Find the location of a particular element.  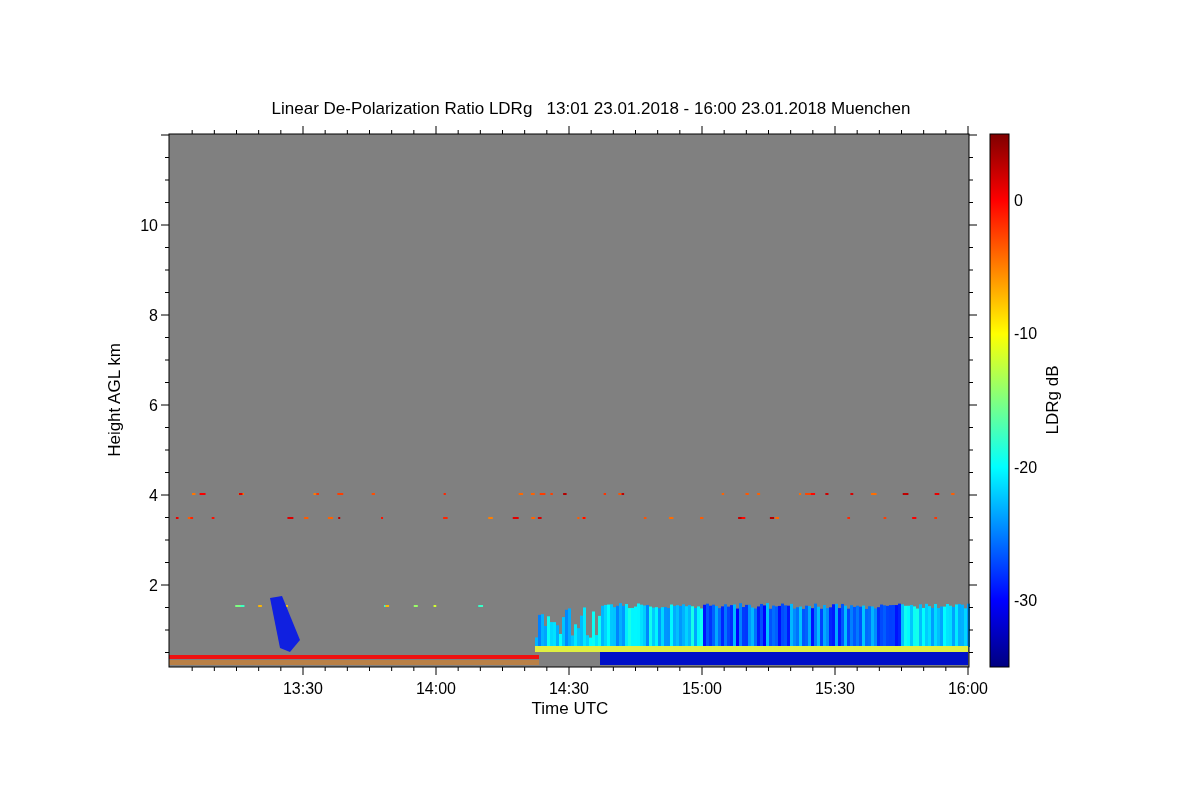

x-tick-label: 13:30 is located at coordinates (303, 688).